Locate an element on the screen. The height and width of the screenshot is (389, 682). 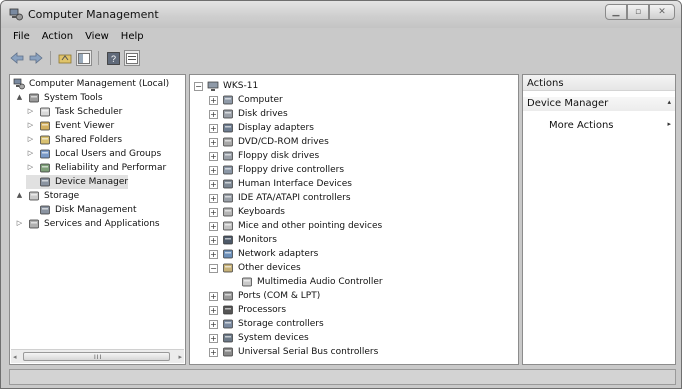
device-category-disk-drives: + Disk drives is located at coordinates (248, 114).